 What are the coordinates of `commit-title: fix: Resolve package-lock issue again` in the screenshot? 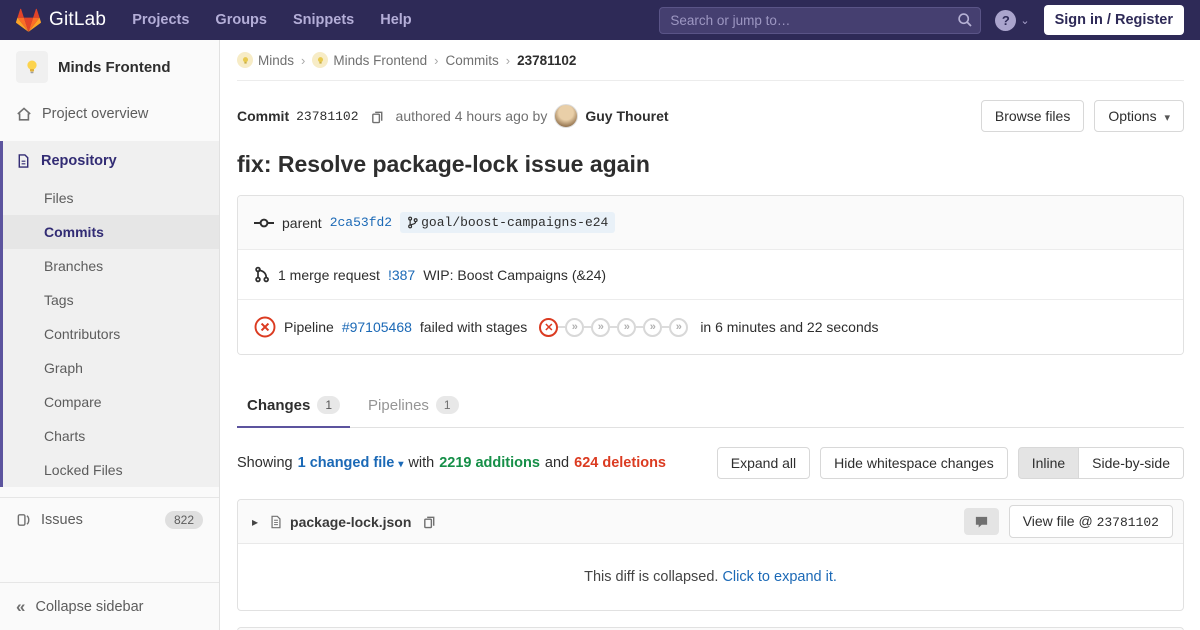 It's located at (443, 164).